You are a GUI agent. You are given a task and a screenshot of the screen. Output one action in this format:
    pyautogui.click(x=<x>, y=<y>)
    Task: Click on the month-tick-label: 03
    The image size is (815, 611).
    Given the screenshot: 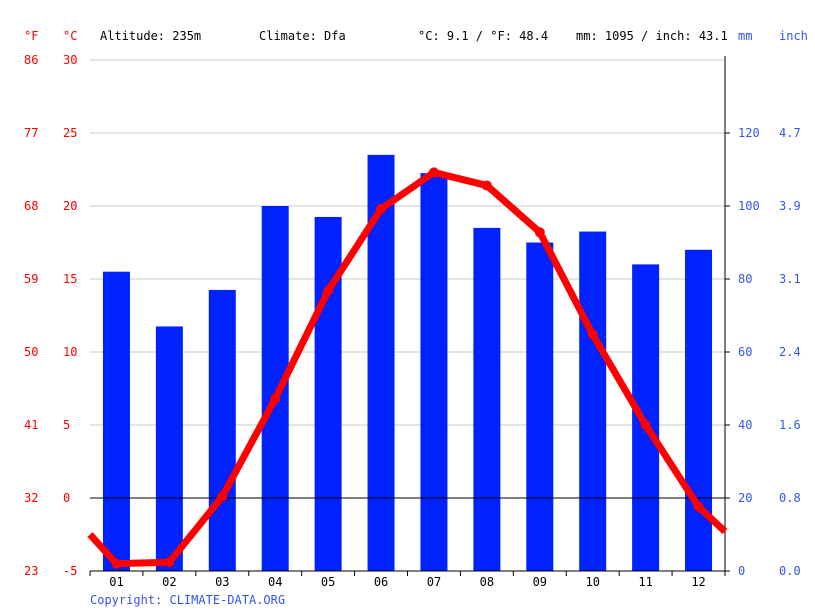 What is the action you would take?
    pyautogui.click(x=222, y=582)
    